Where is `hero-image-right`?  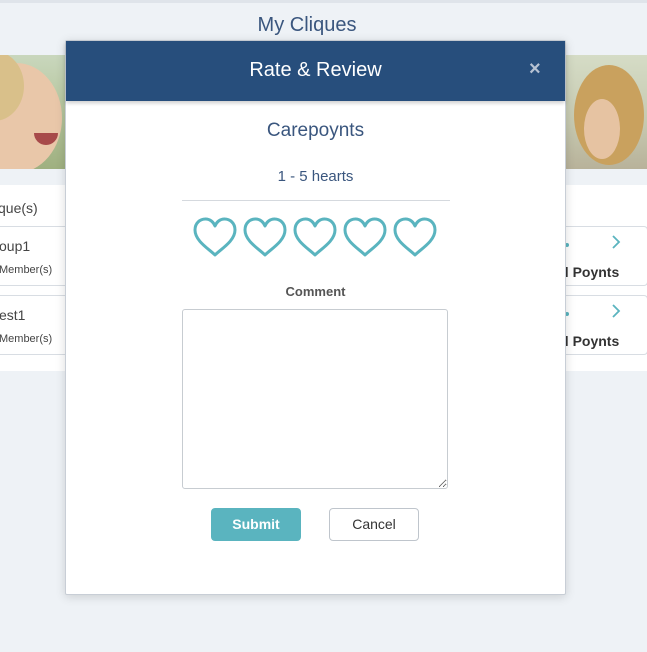 hero-image-right is located at coordinates (605, 112).